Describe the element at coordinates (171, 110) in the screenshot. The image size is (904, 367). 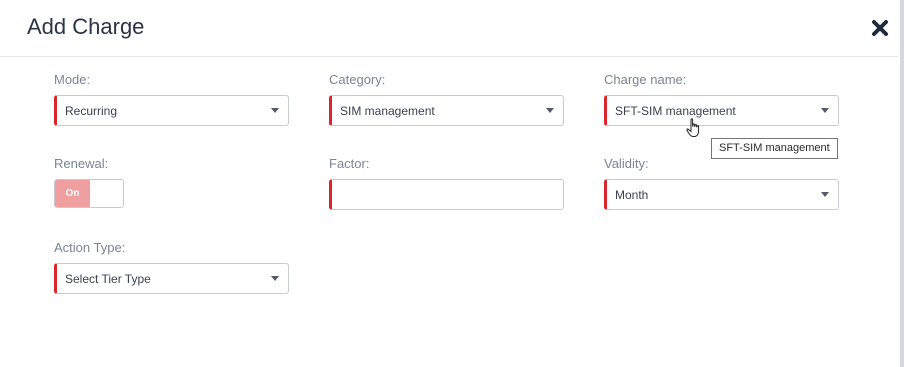
I see `mode-select: Recurring` at that location.